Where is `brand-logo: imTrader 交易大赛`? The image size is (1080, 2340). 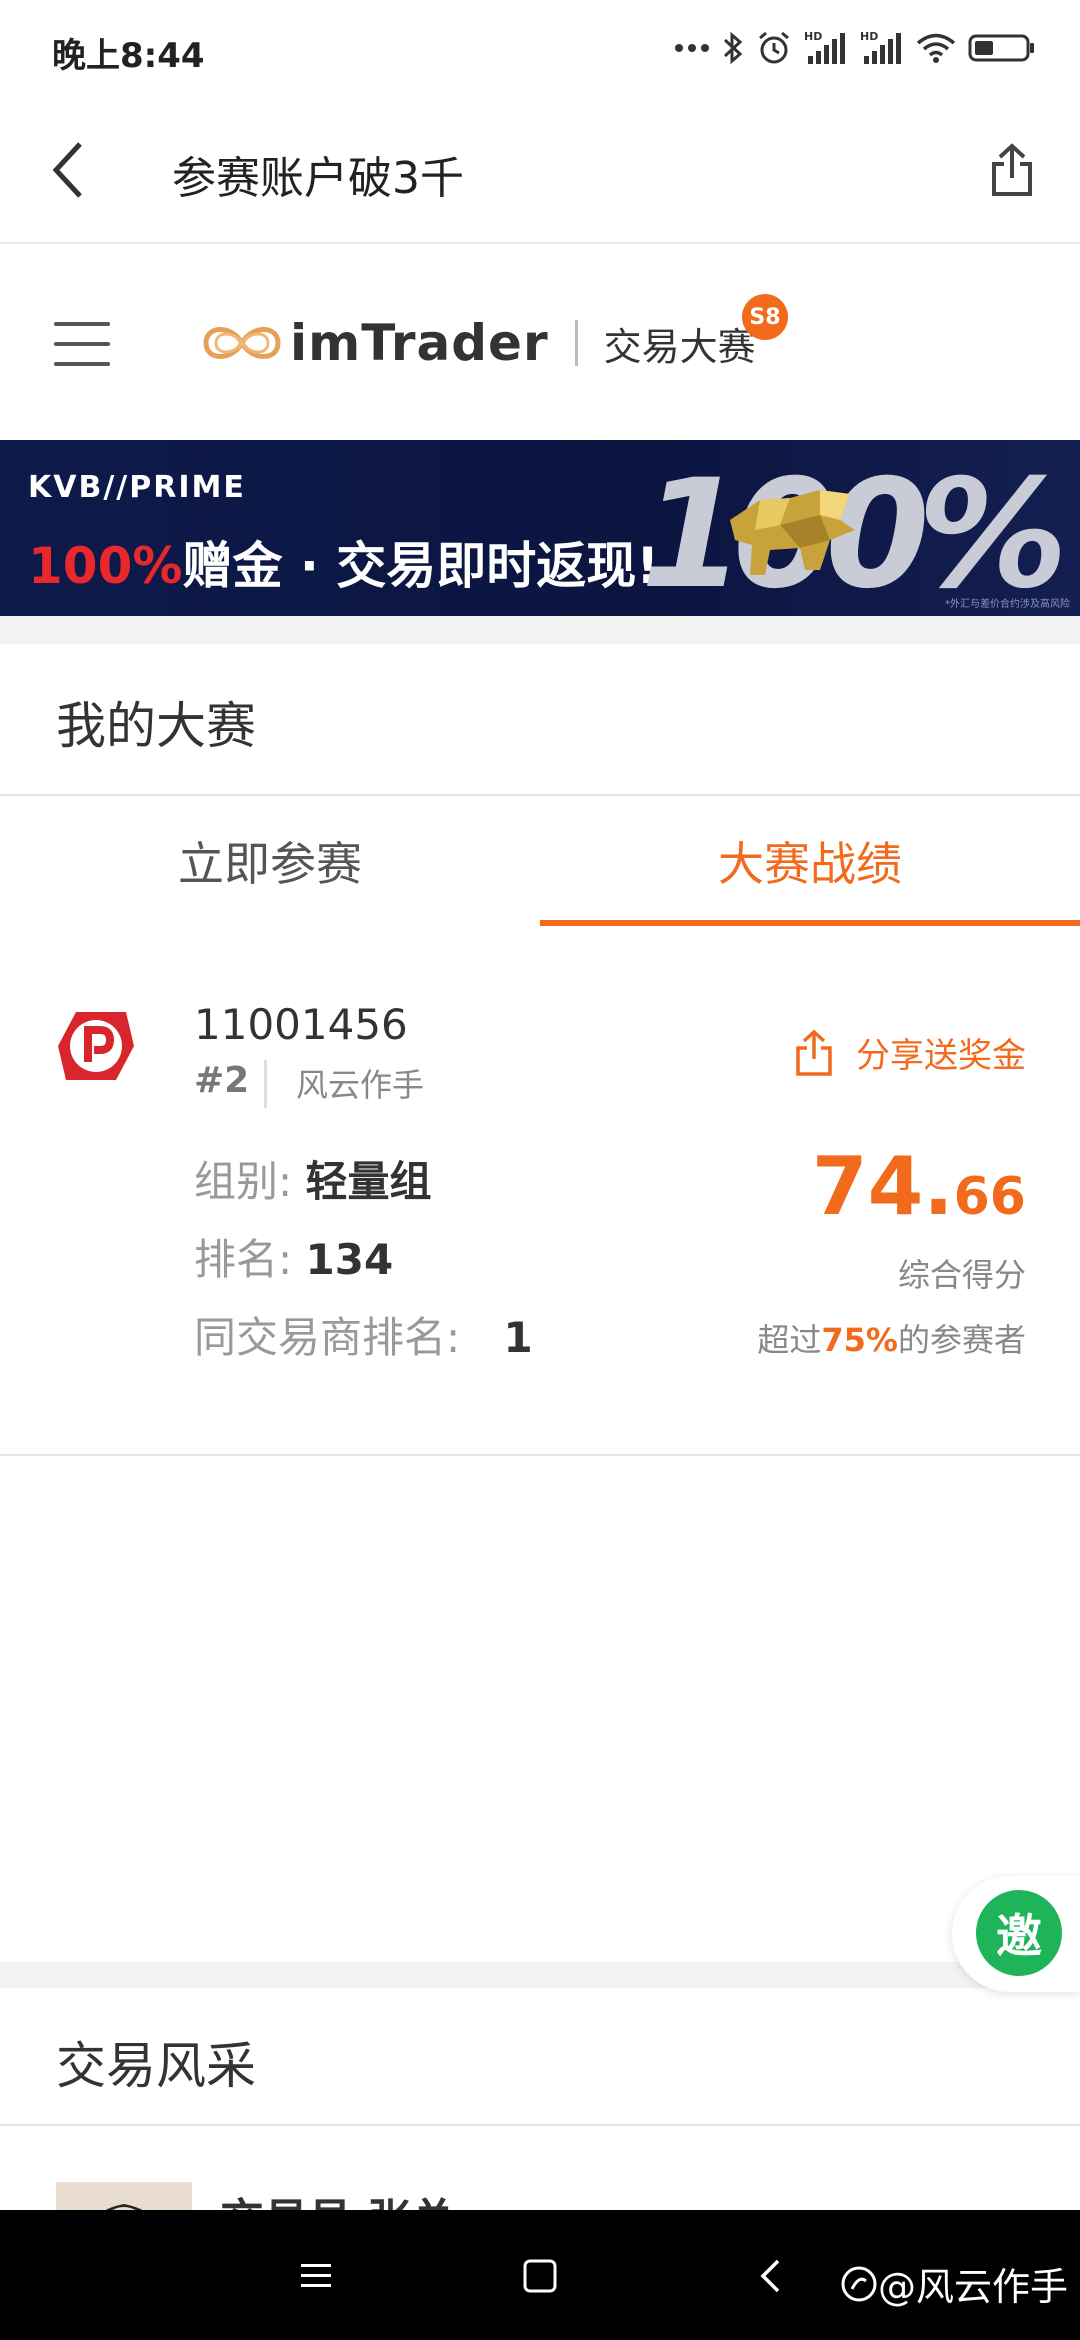 brand-logo: imTrader 交易大赛 is located at coordinates (478, 343).